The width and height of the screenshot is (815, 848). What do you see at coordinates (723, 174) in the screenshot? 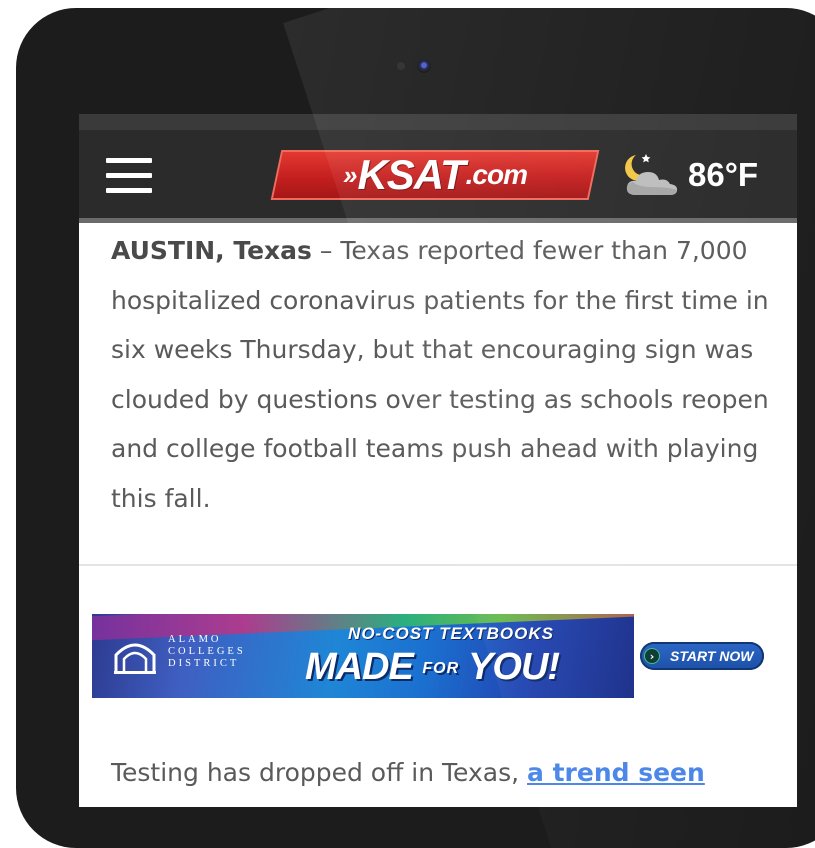
I see `weather-temperature: 86°F` at bounding box center [723, 174].